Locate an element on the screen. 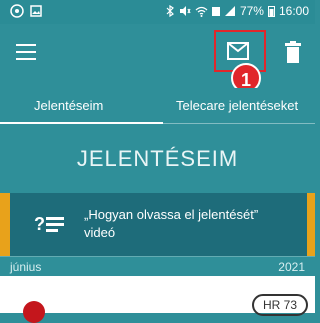 Image resolution: width=320 pixels, height=323 pixels. battery-percent: 77% is located at coordinates (251, 11).